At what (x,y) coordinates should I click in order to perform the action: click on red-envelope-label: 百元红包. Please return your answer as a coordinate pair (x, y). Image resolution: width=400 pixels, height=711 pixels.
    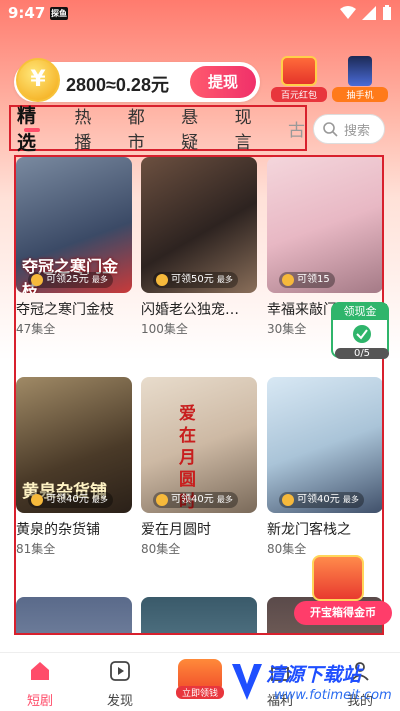
    Looking at the image, I should click on (299, 94).